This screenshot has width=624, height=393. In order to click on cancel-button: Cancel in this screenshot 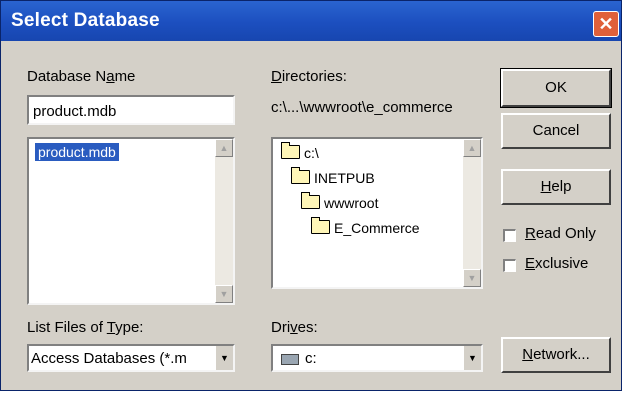, I will do `click(556, 131)`.